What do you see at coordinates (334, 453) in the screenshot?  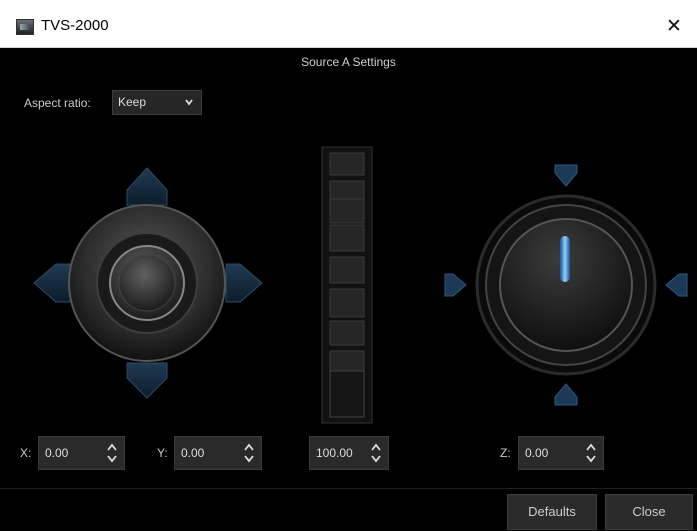 I see `zoom-value: 100.00` at bounding box center [334, 453].